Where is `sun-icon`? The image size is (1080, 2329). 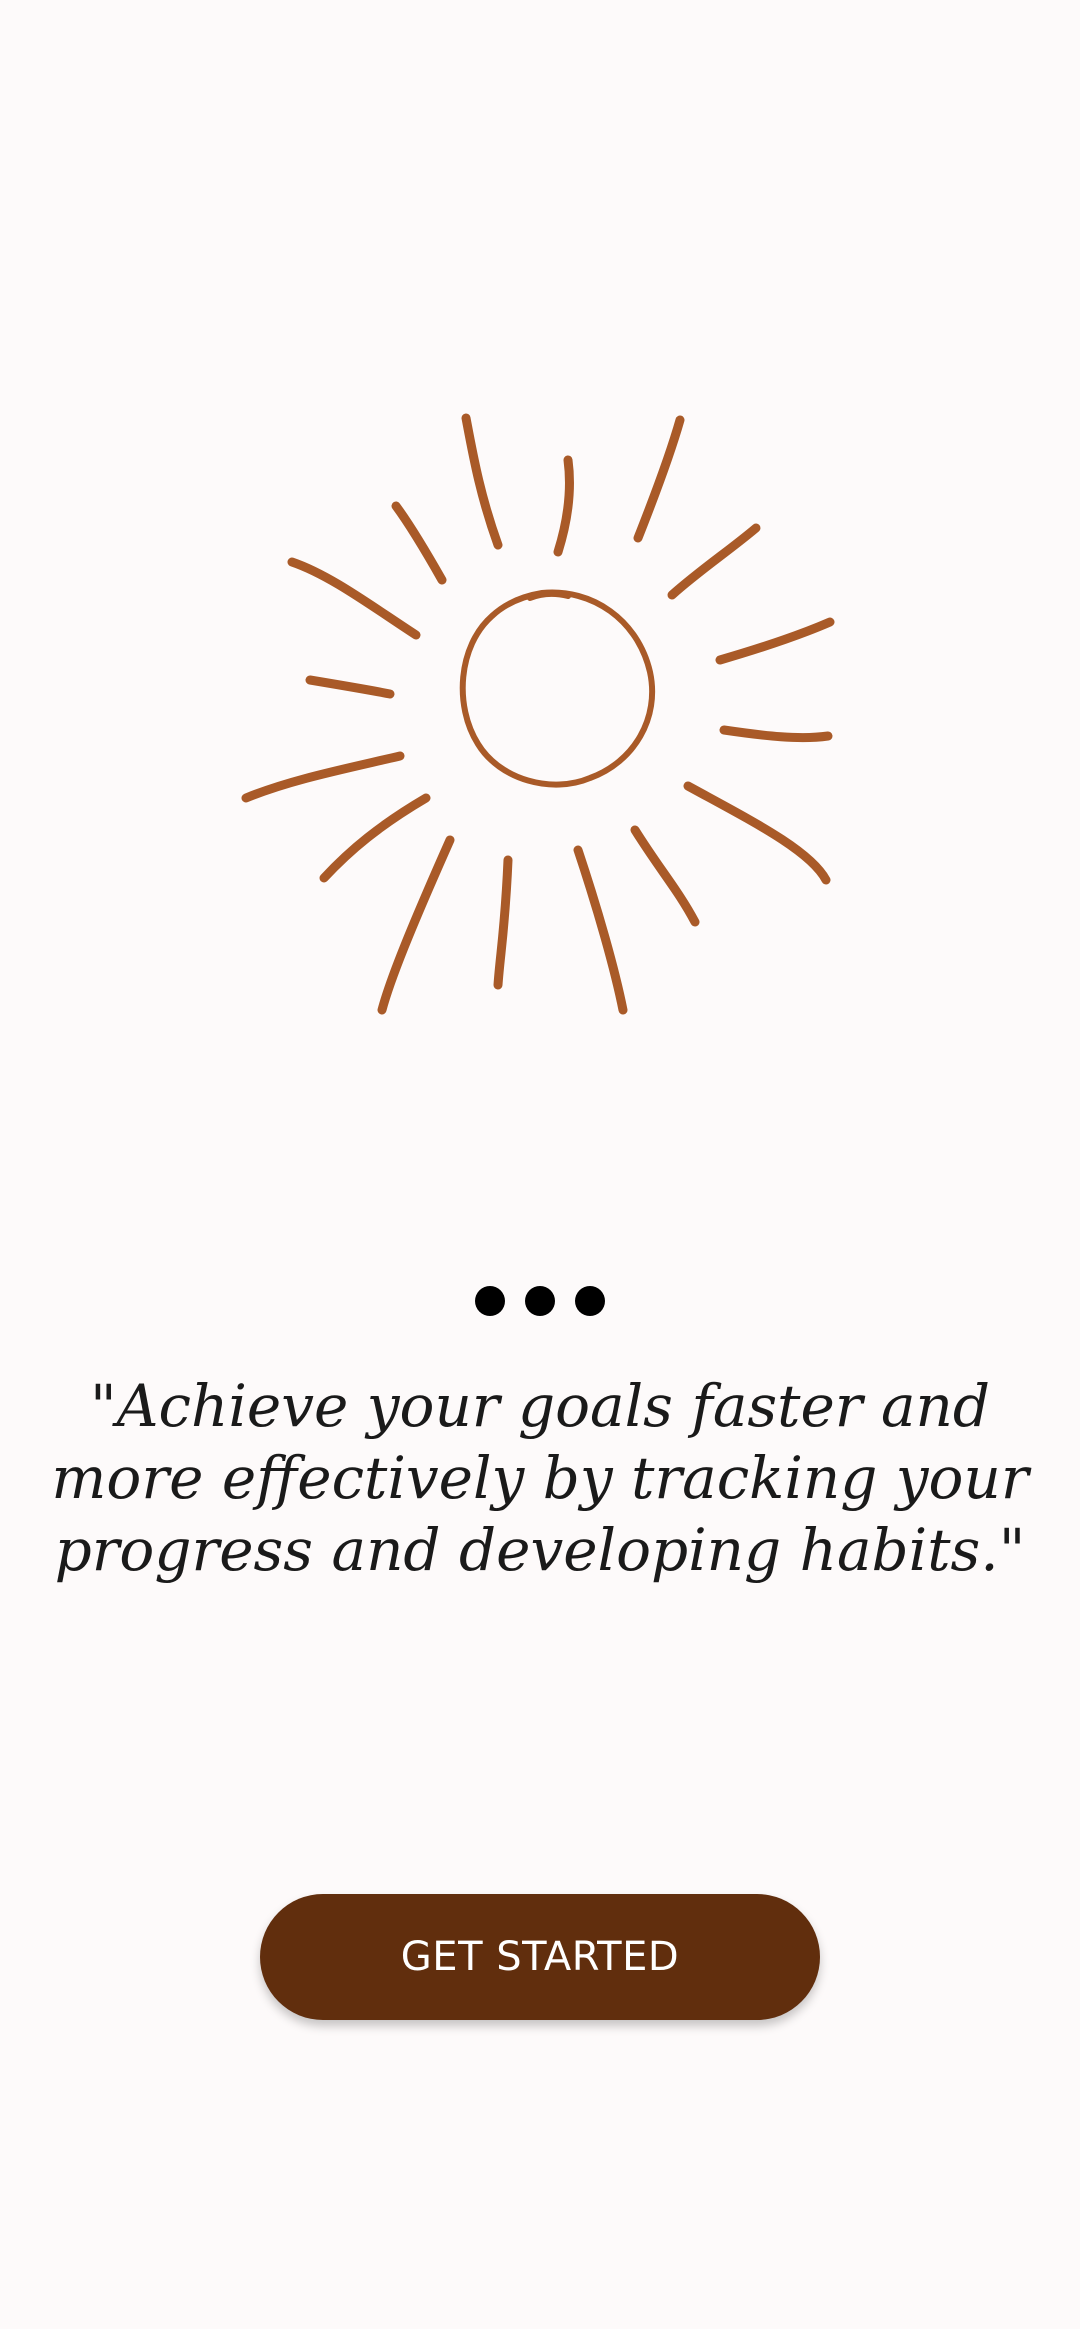 sun-icon is located at coordinates (538, 714).